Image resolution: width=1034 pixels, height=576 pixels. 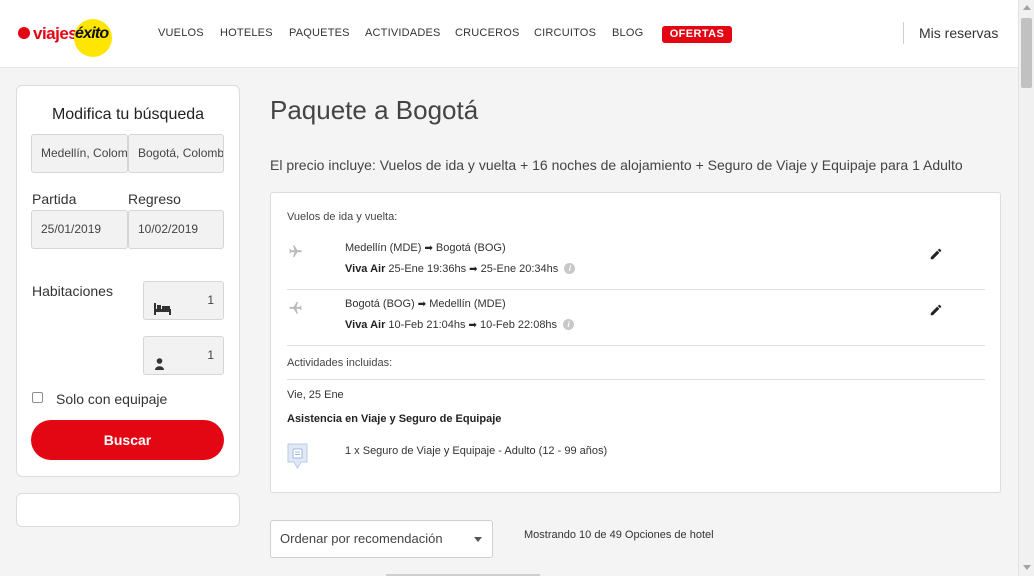 What do you see at coordinates (619, 535) in the screenshot?
I see `results-count: Mostrando 10 de 49 Opciones de hotel` at bounding box center [619, 535].